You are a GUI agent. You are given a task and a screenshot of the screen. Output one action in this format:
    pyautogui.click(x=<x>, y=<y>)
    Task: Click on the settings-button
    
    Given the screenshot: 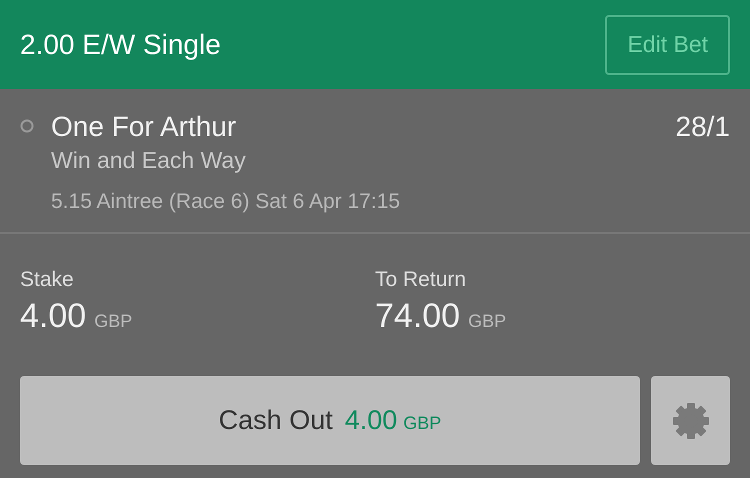 What is the action you would take?
    pyautogui.click(x=690, y=420)
    